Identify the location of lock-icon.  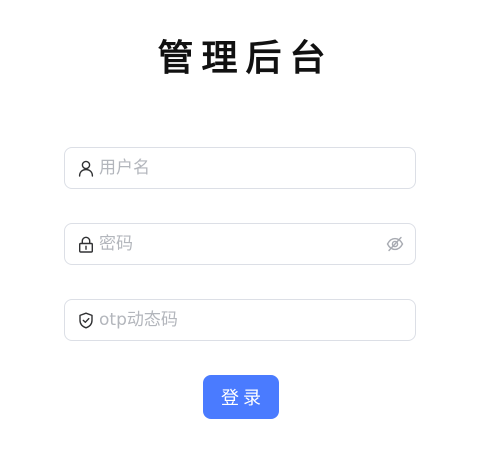
(86, 244).